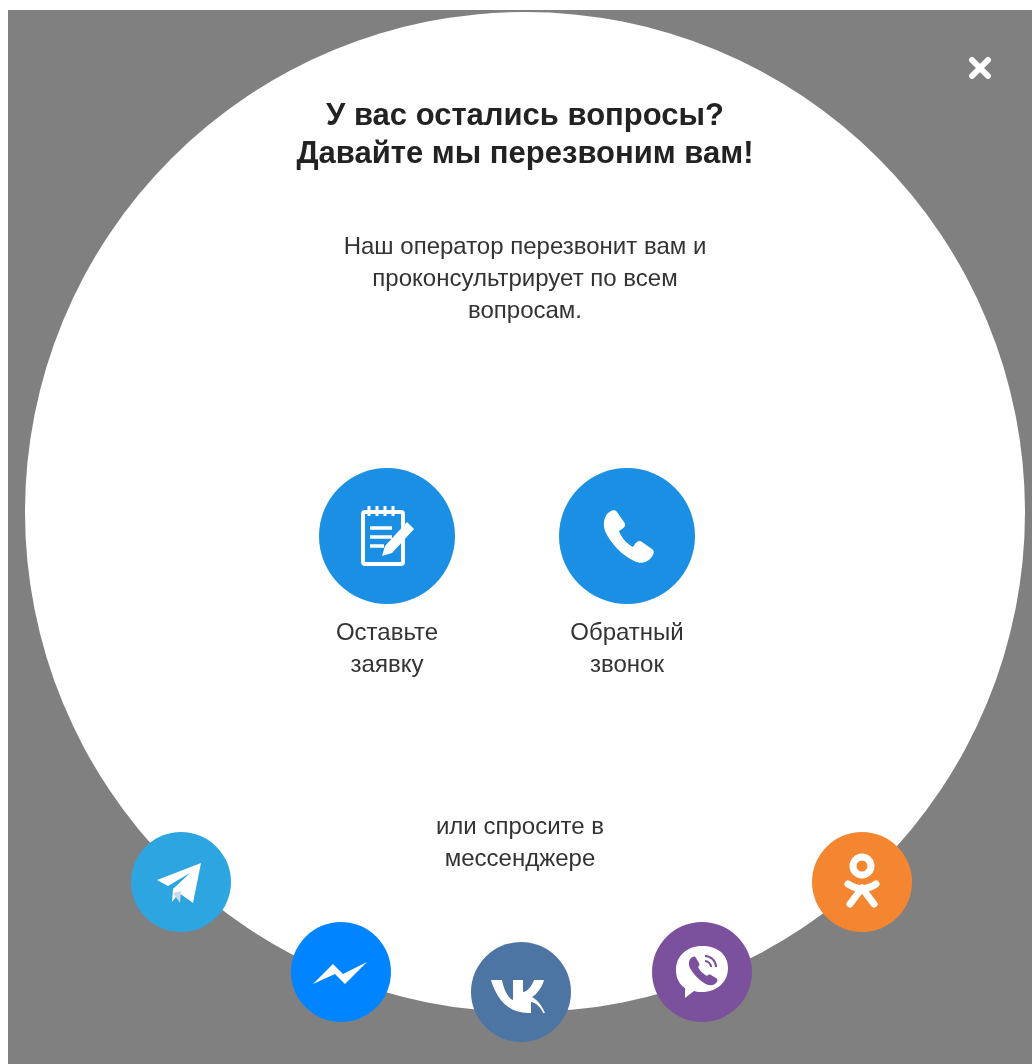  What do you see at coordinates (525, 278) in the screenshot?
I see `description-text: Наш оператор перезвонит вам и проконсультрирует по всем вопросам.` at bounding box center [525, 278].